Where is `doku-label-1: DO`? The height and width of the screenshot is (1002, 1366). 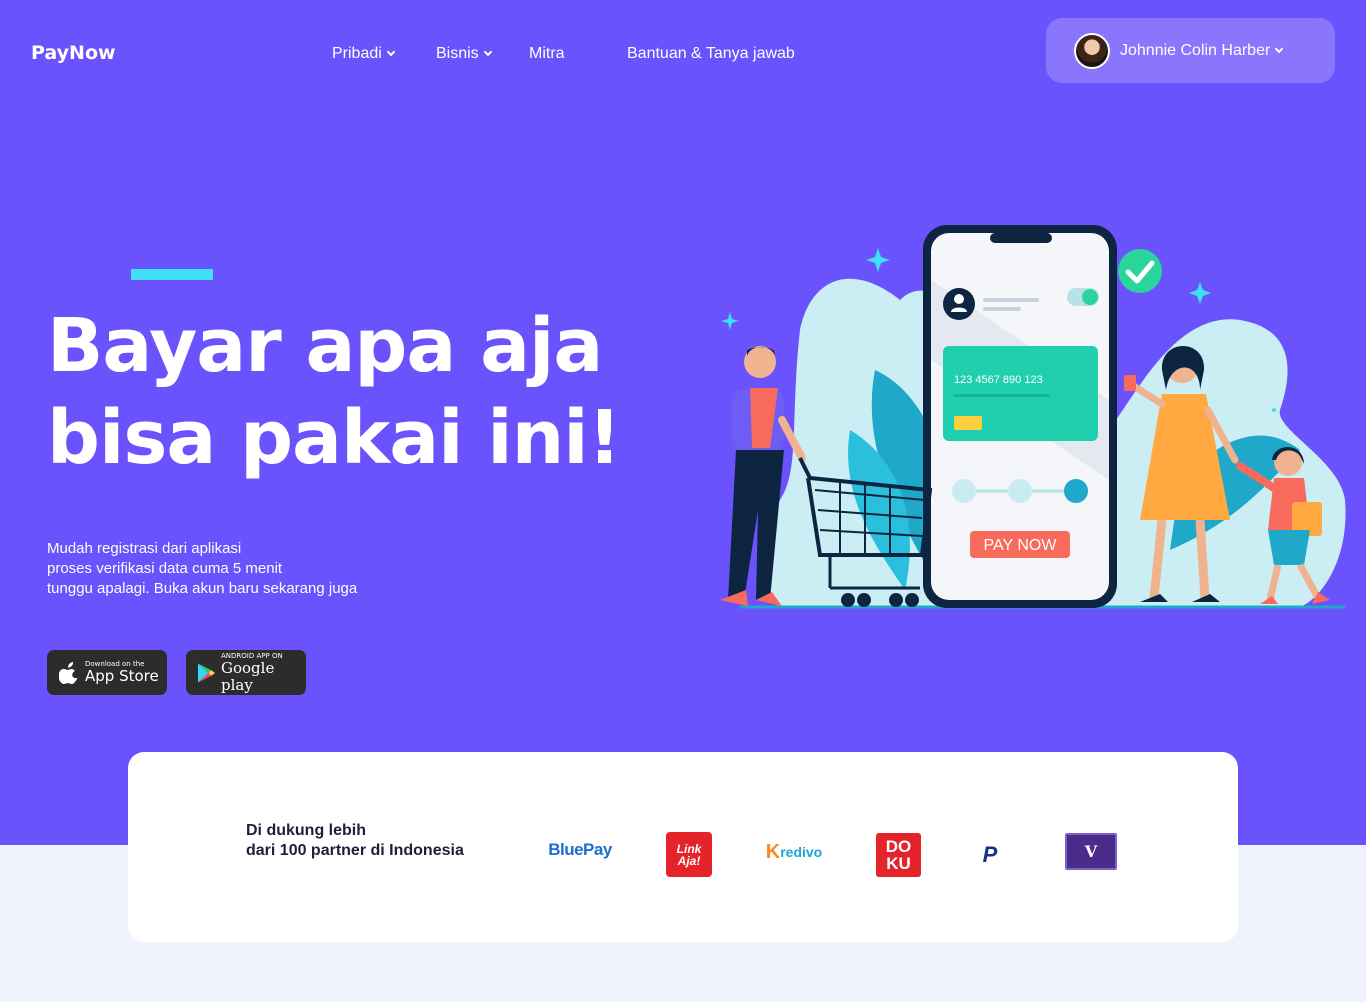
doku-label-1: DO is located at coordinates (898, 846).